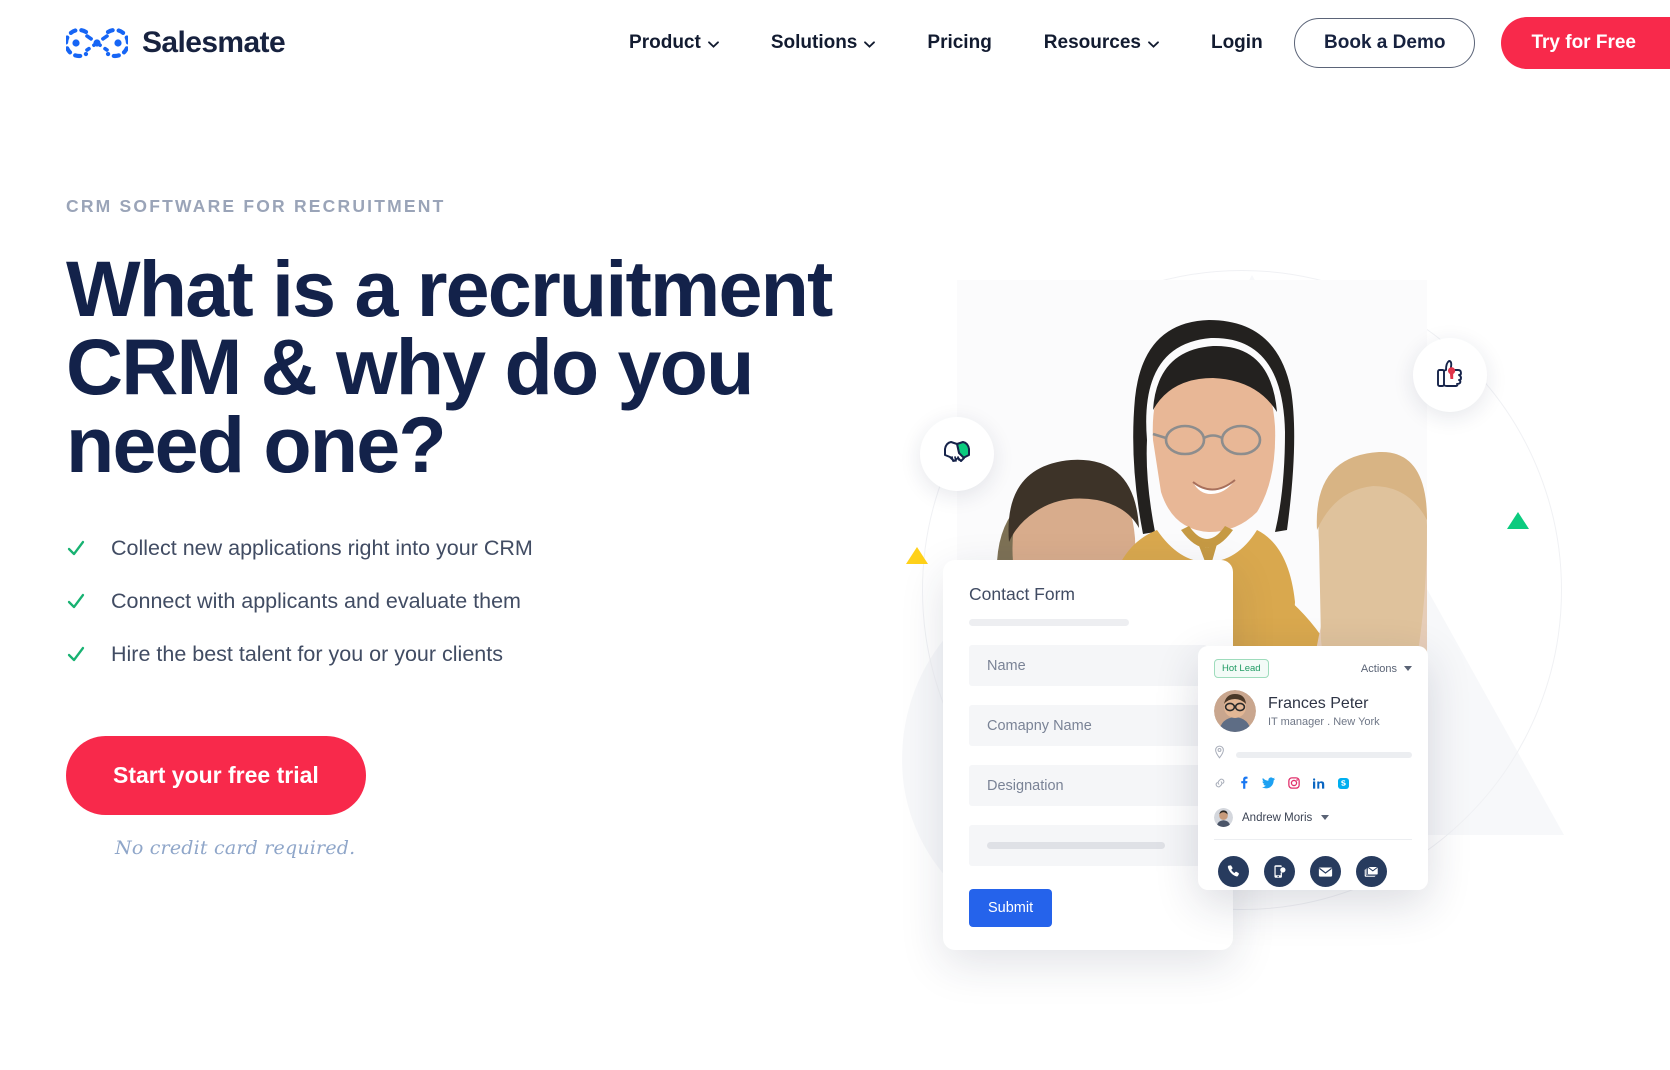 This screenshot has width=1670, height=1070. What do you see at coordinates (917, 555) in the screenshot?
I see `yellow-triangle-icon` at bounding box center [917, 555].